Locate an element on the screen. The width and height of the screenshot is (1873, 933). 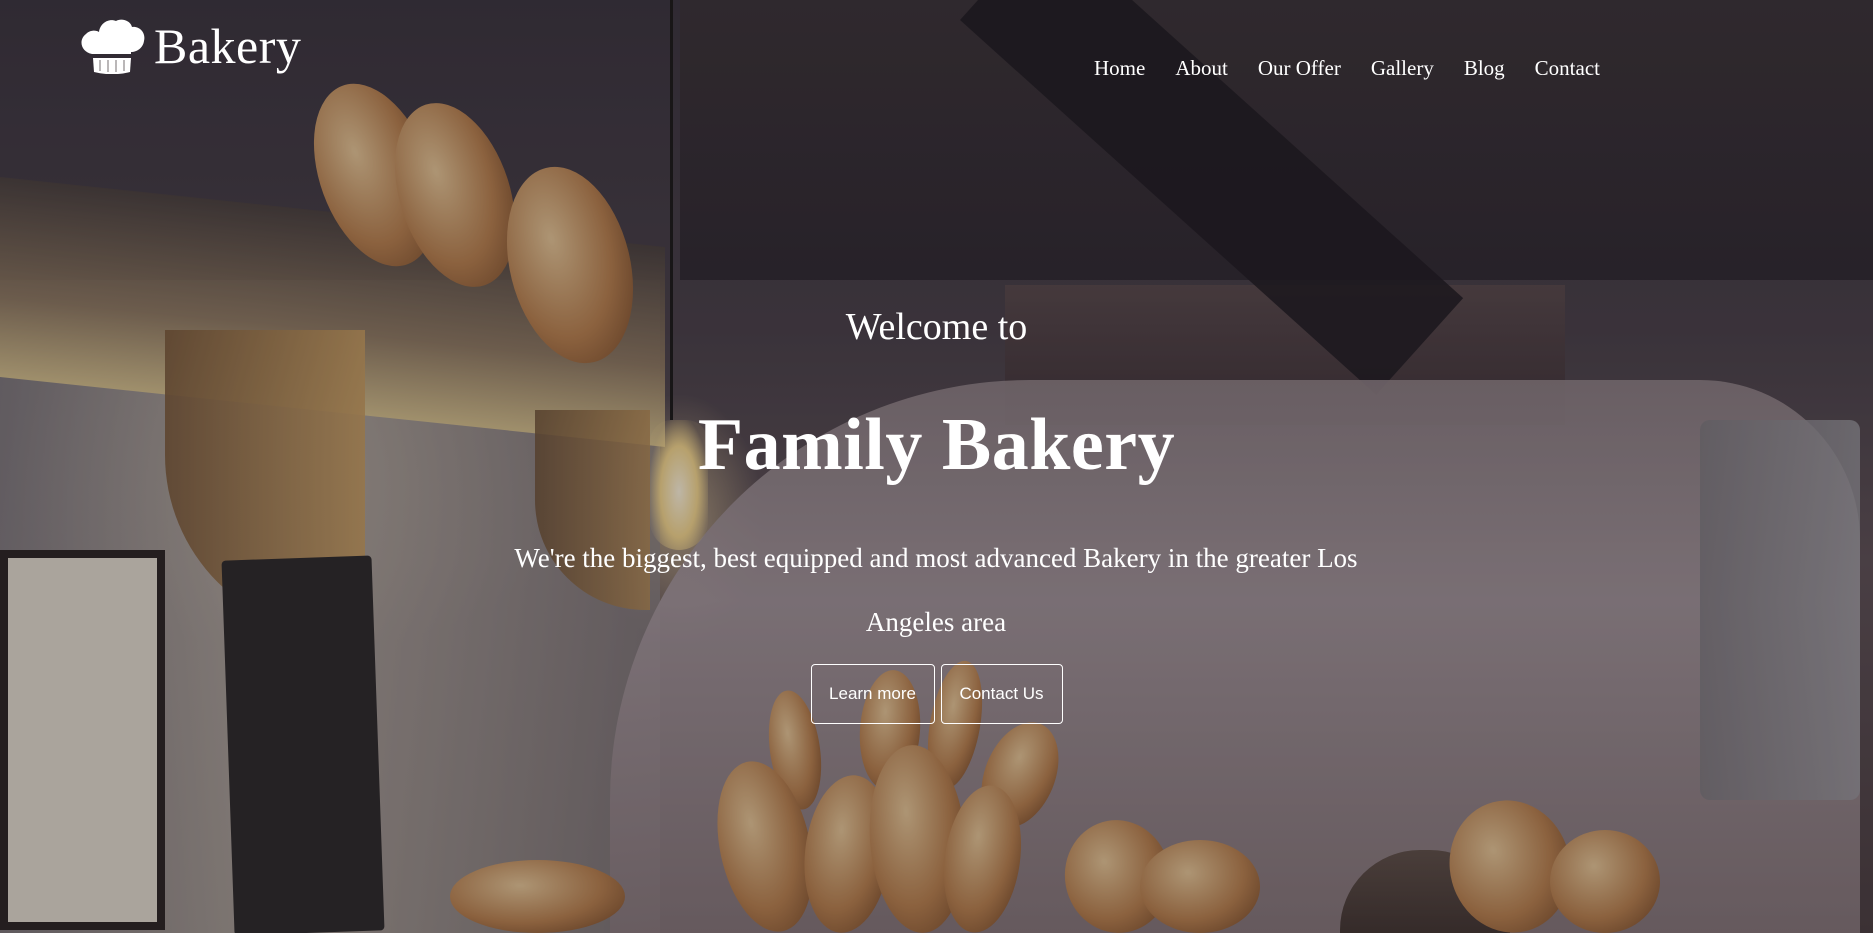
hero-buttons: Learn more Contact Us is located at coordinates (936, 694).